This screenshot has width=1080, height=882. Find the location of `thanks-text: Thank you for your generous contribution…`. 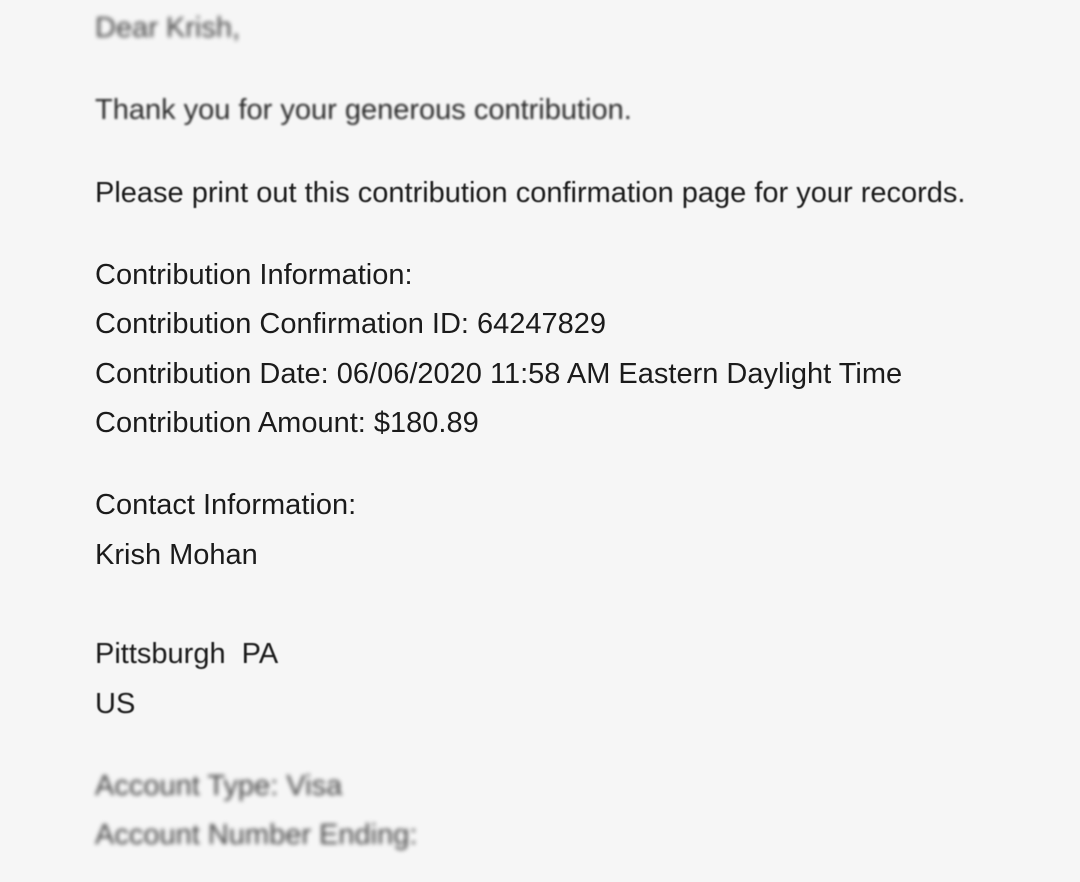

thanks-text: Thank you for your generous contribution… is located at coordinates (363, 110).